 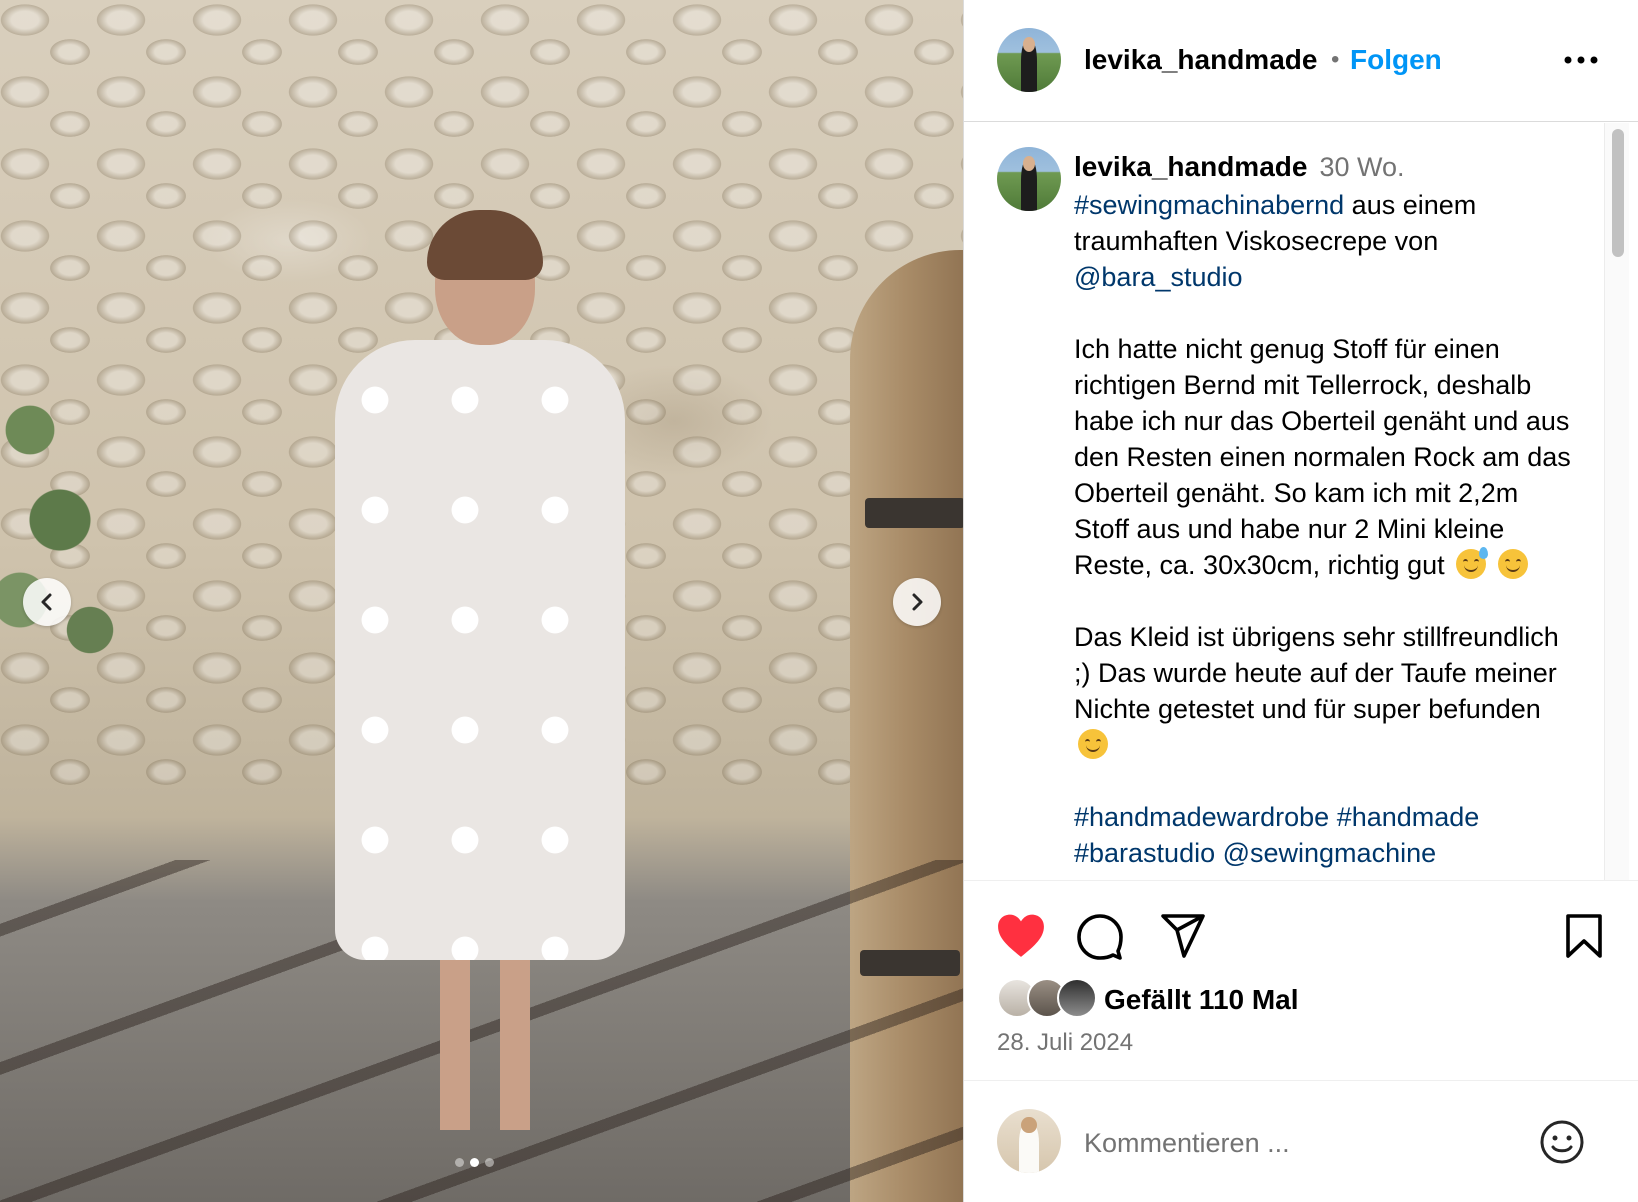 I want to click on chevron-left-icon, so click(x=46, y=602).